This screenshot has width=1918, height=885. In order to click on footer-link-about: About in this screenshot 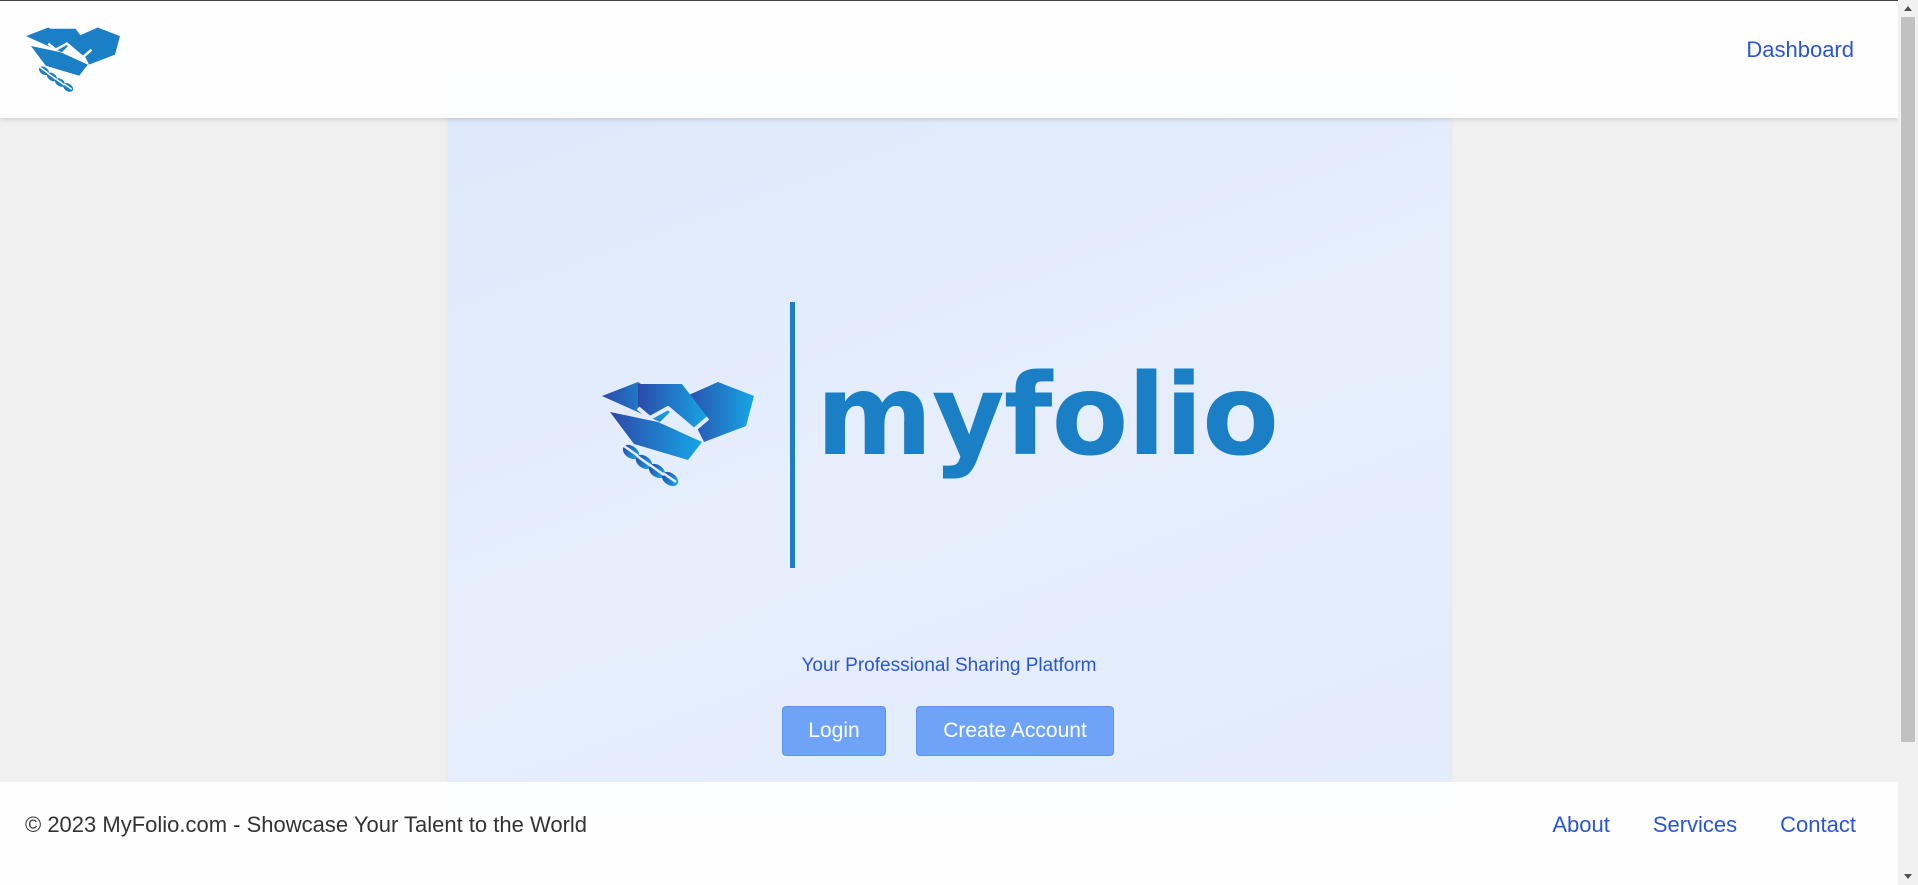, I will do `click(1581, 825)`.